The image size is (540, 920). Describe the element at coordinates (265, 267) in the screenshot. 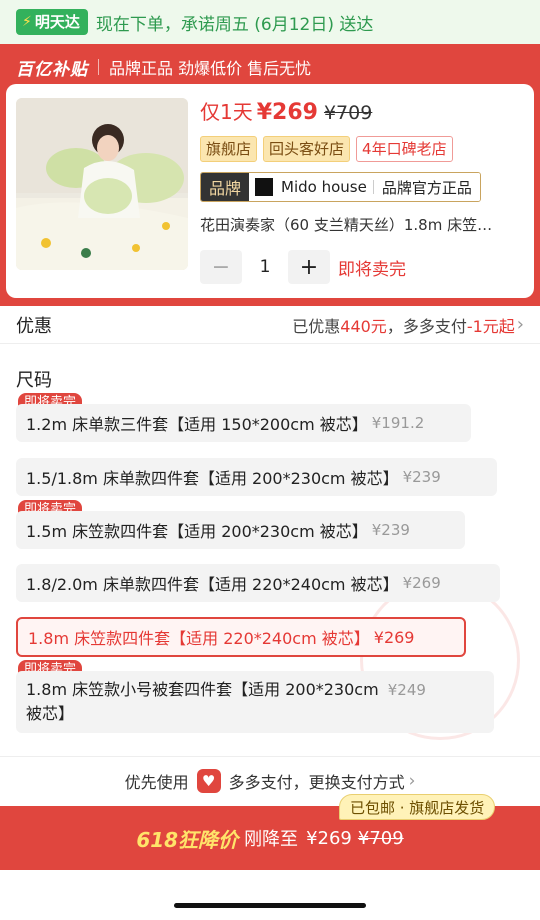

I see `quantity-value: 1` at that location.